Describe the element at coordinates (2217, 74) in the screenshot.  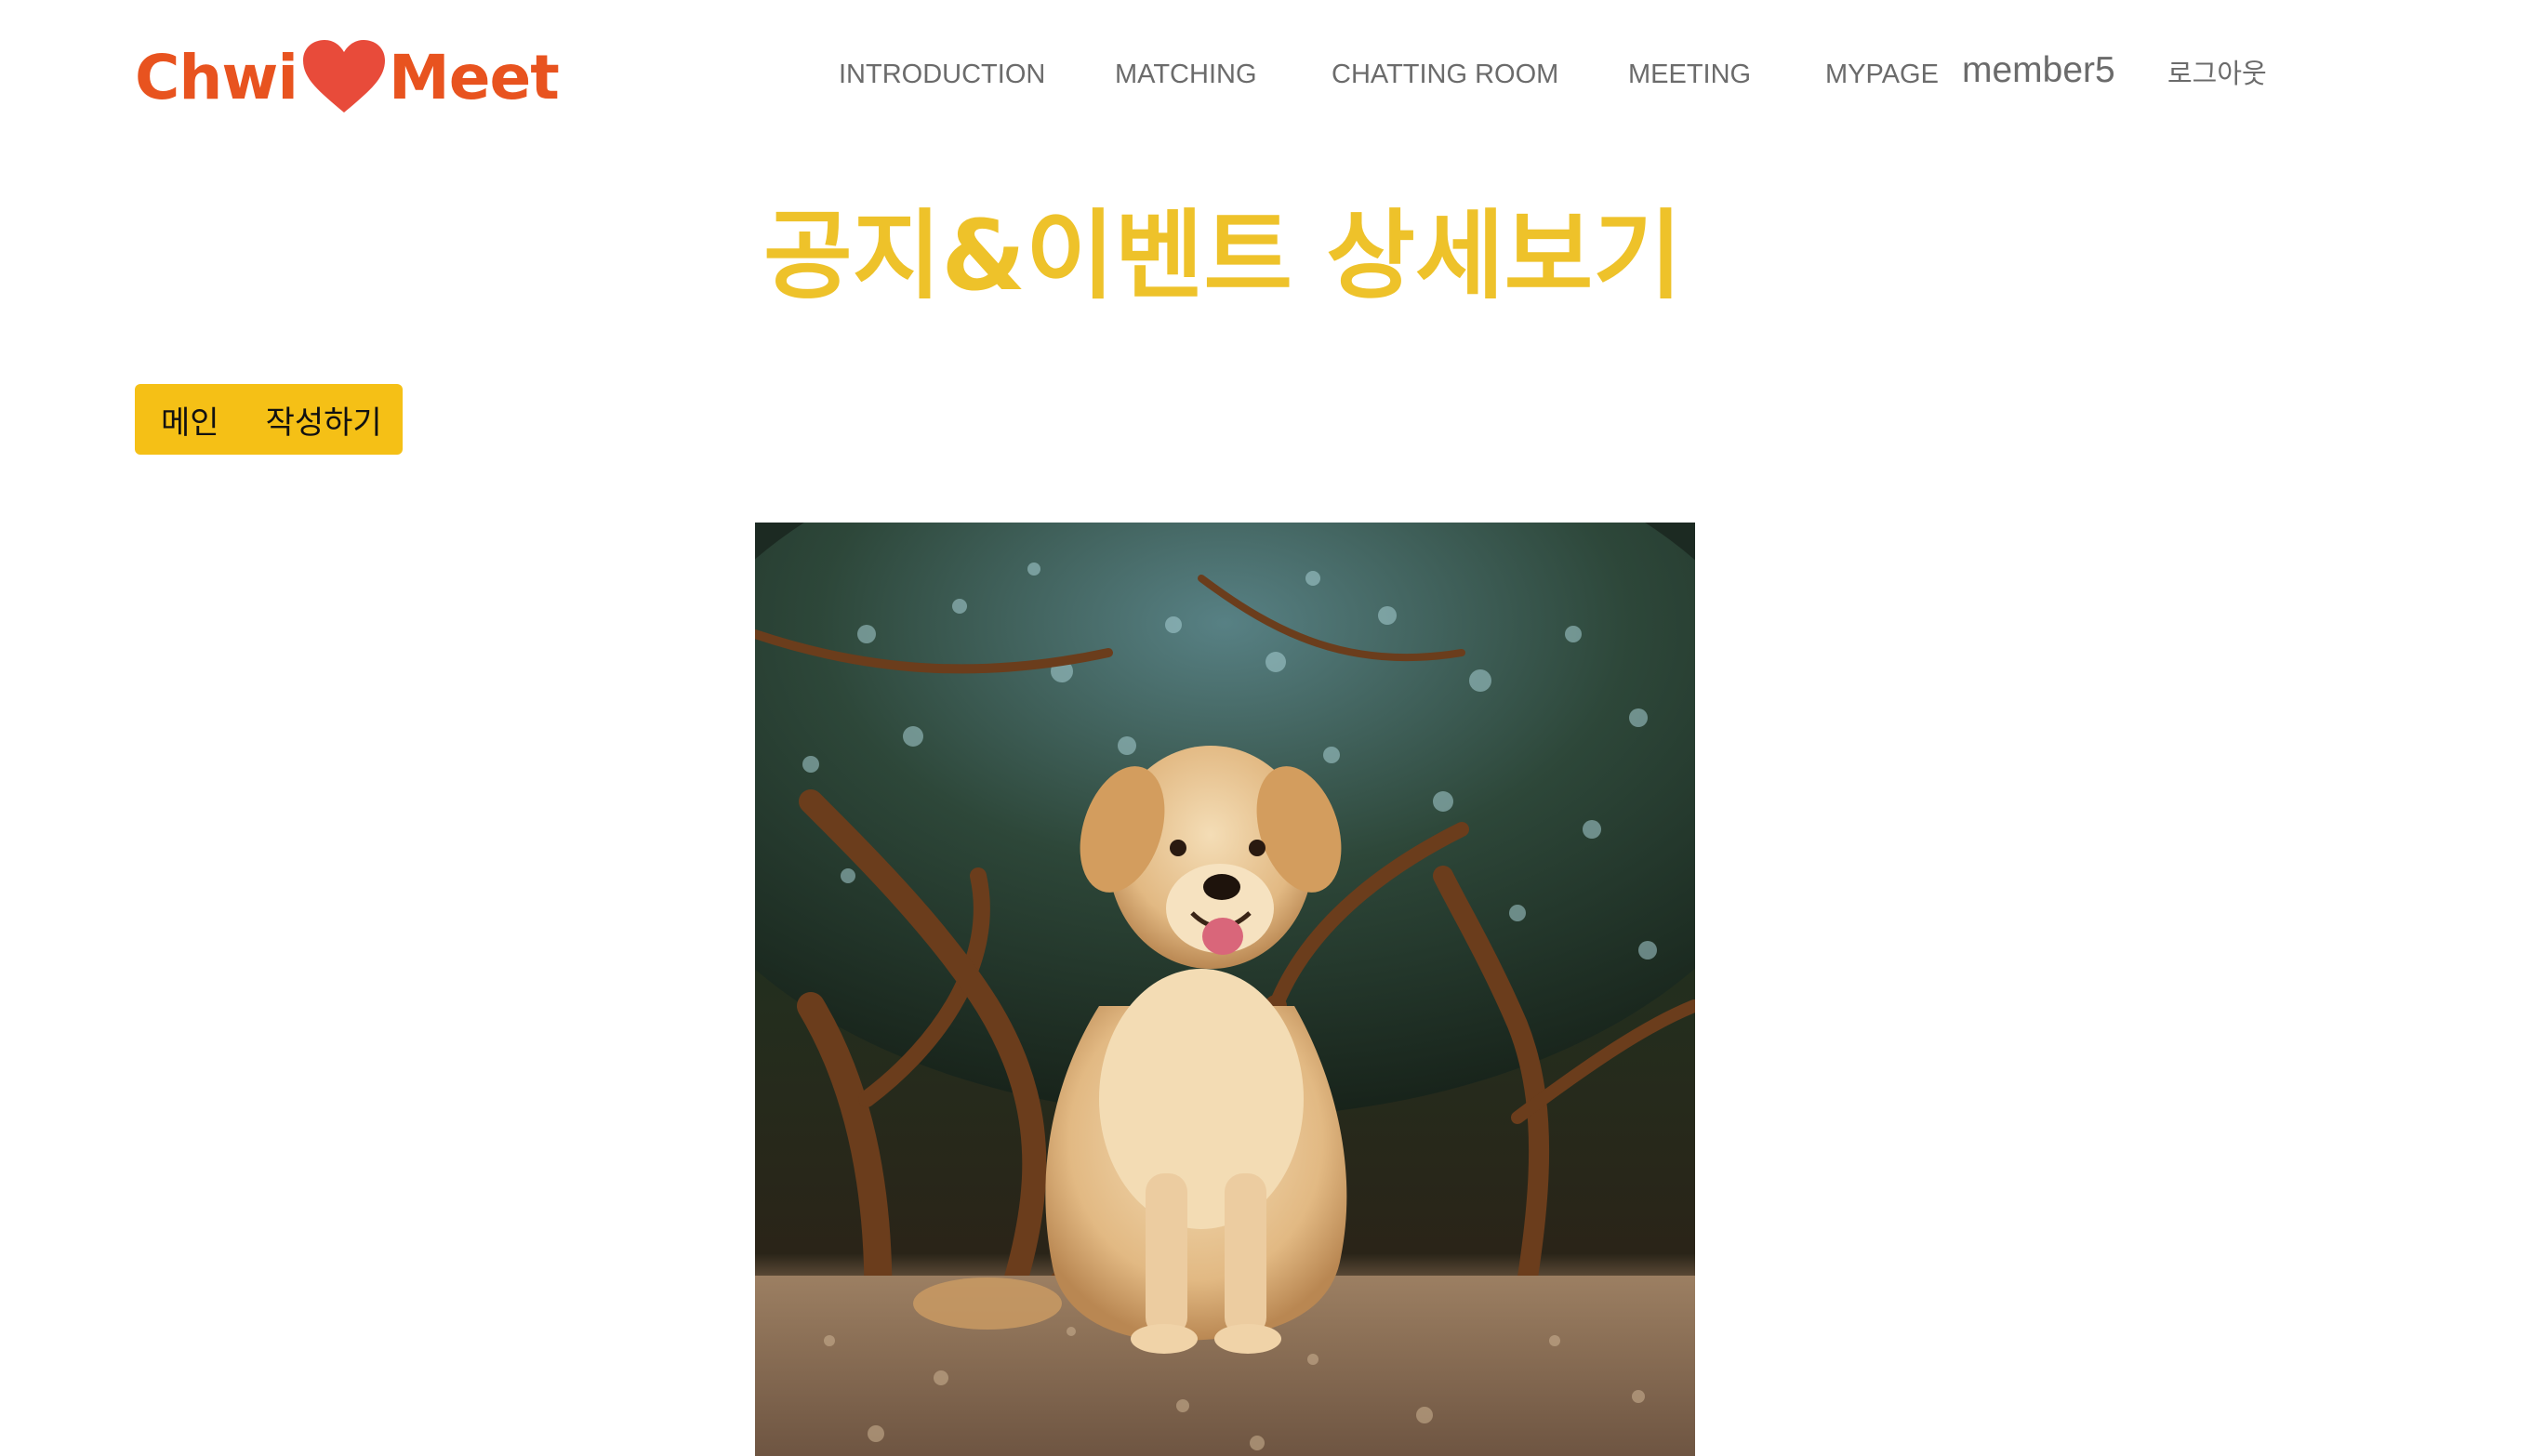
I see `logout-link: 로그아웃` at that location.